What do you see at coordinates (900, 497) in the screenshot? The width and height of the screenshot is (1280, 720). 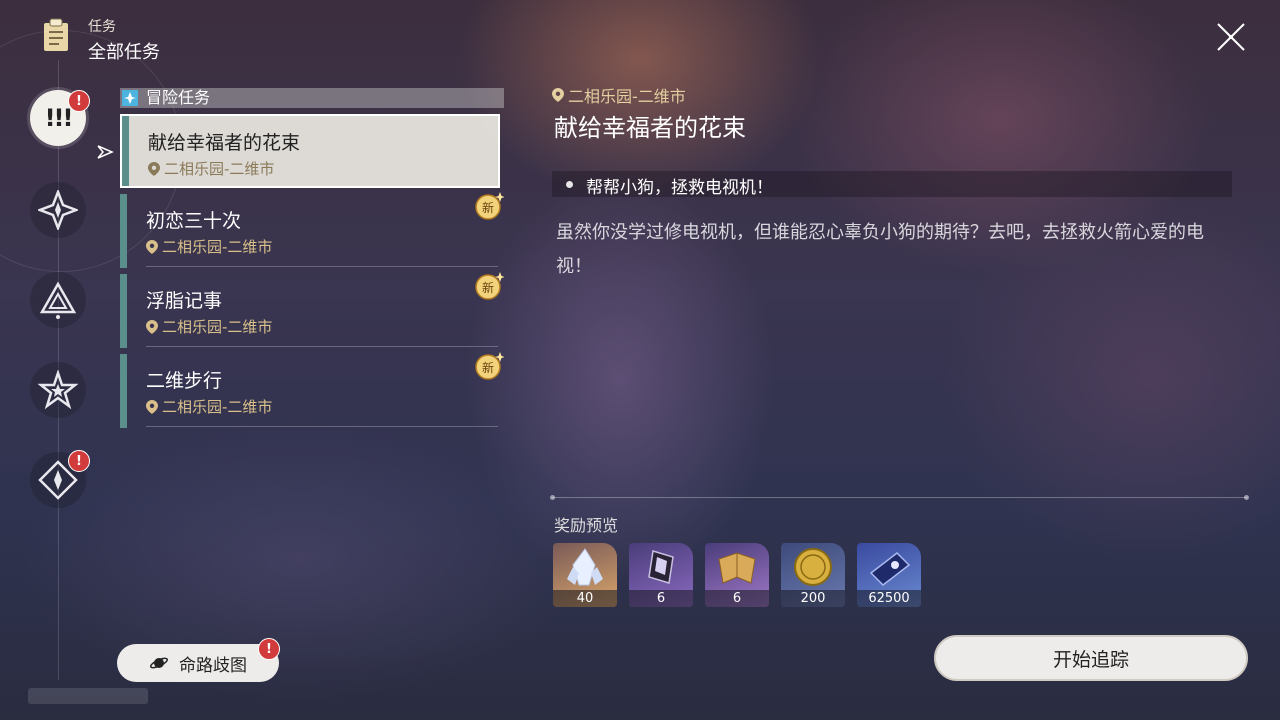 I see `reward-divider` at bounding box center [900, 497].